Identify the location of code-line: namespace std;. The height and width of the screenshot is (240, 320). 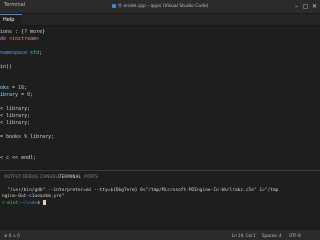
(21, 53).